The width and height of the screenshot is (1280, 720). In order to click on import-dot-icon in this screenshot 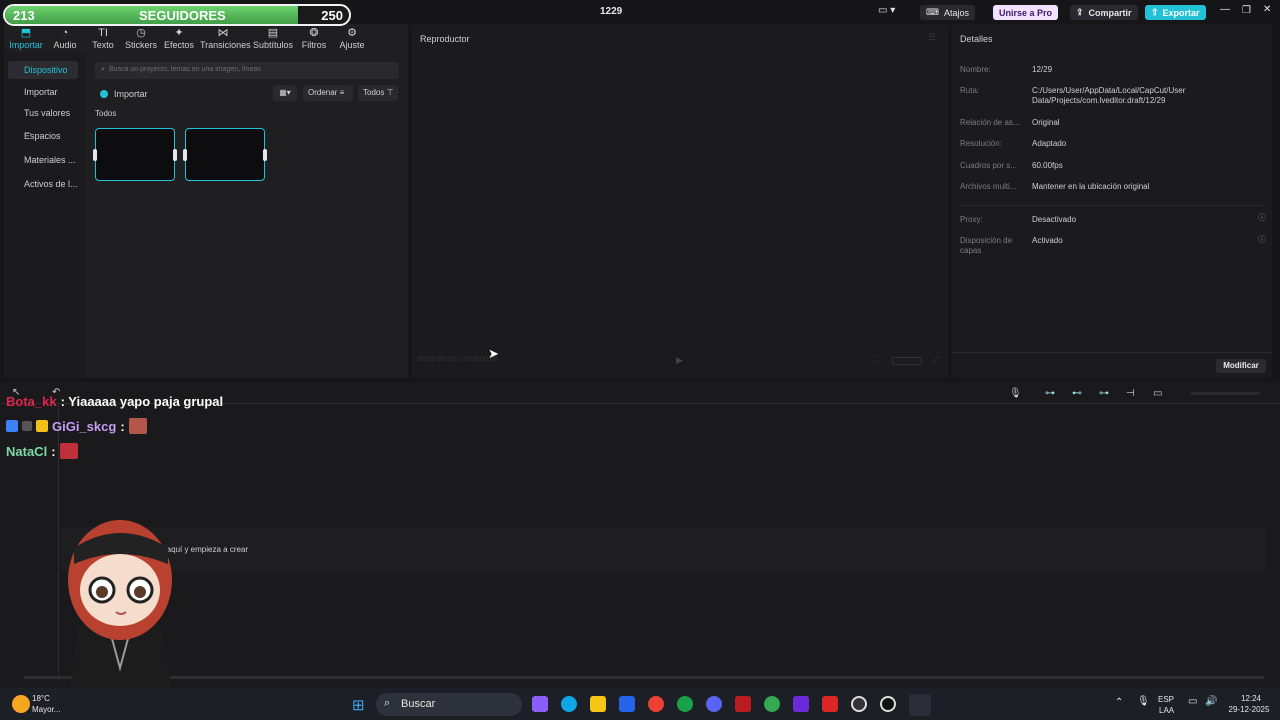, I will do `click(104, 94)`.